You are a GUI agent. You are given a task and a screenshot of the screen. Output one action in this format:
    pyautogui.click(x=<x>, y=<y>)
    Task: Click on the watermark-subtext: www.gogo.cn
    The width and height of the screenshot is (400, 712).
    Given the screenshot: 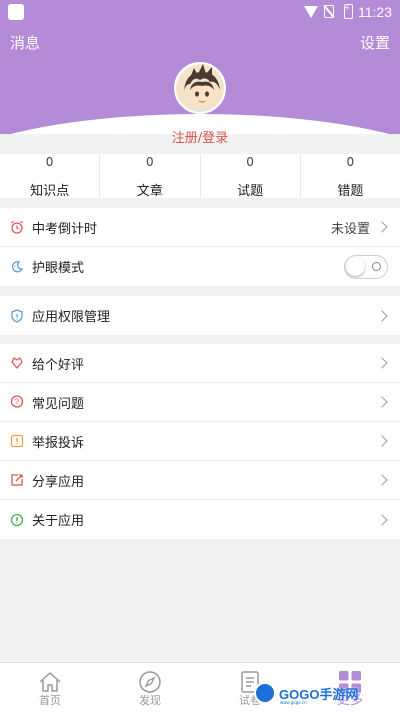 What is the action you would take?
    pyautogui.click(x=293, y=702)
    